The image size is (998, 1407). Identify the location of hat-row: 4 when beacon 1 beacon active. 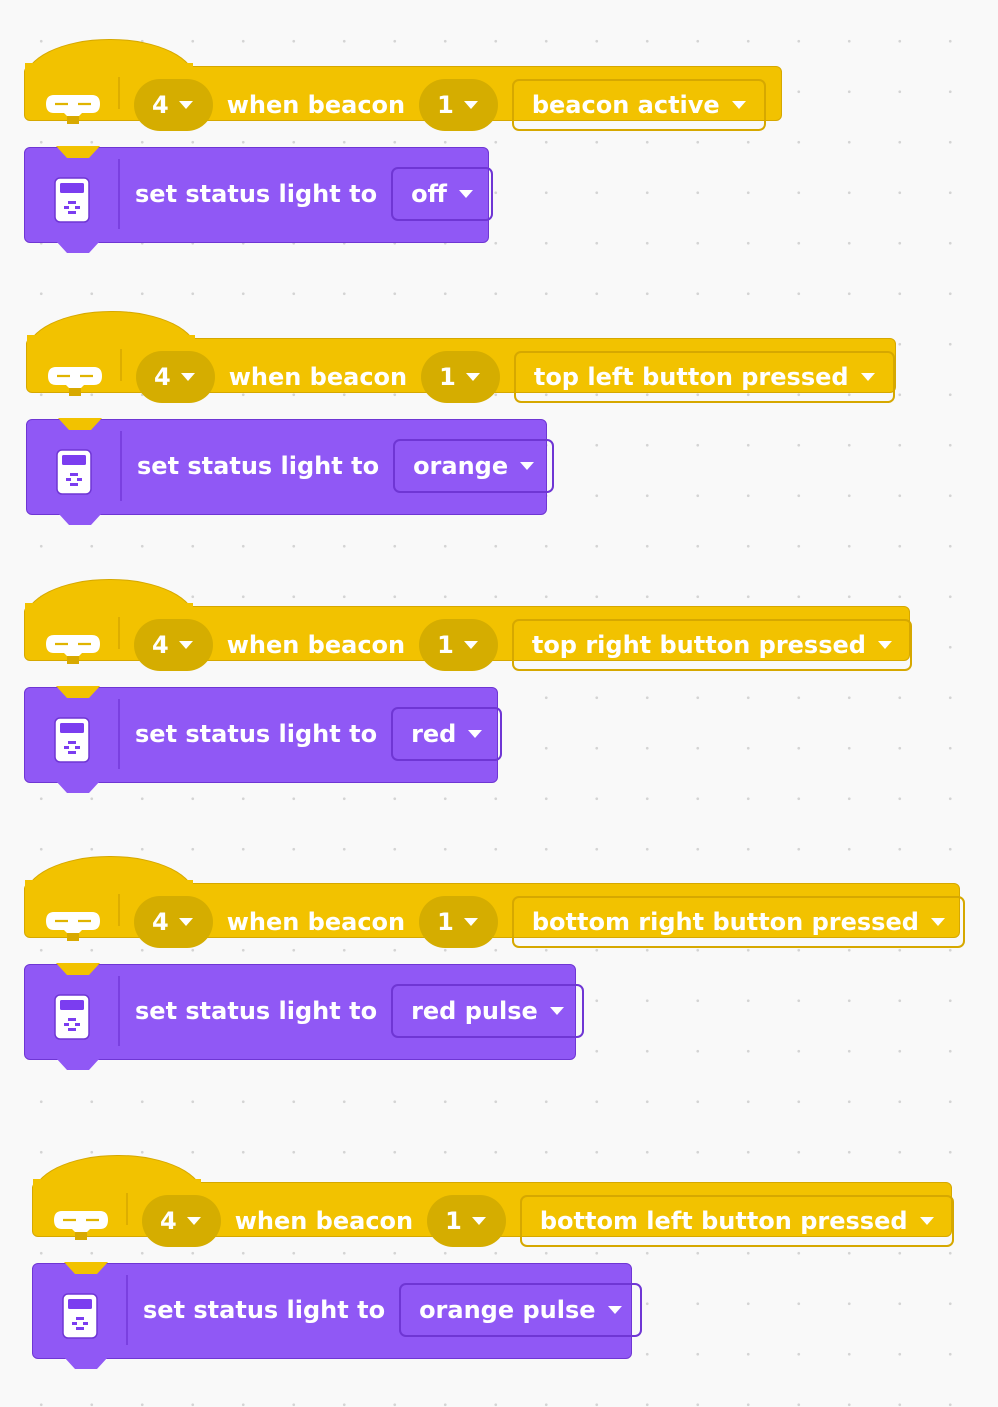
(450, 105).